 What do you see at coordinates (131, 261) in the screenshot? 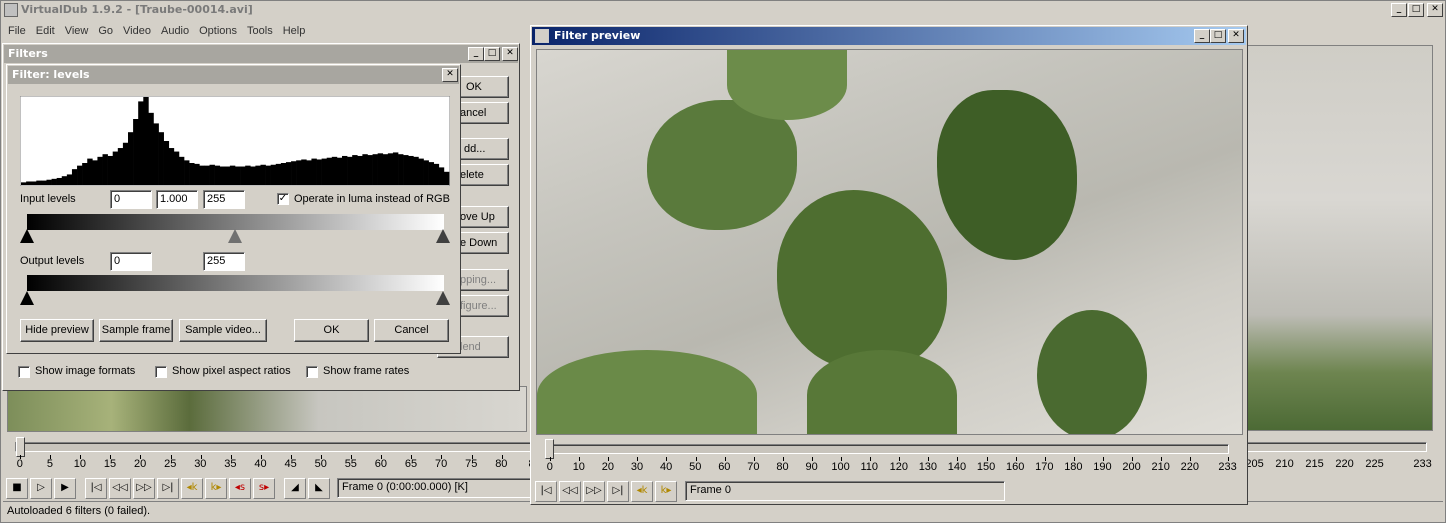
I see `output-black-field: 0` at bounding box center [131, 261].